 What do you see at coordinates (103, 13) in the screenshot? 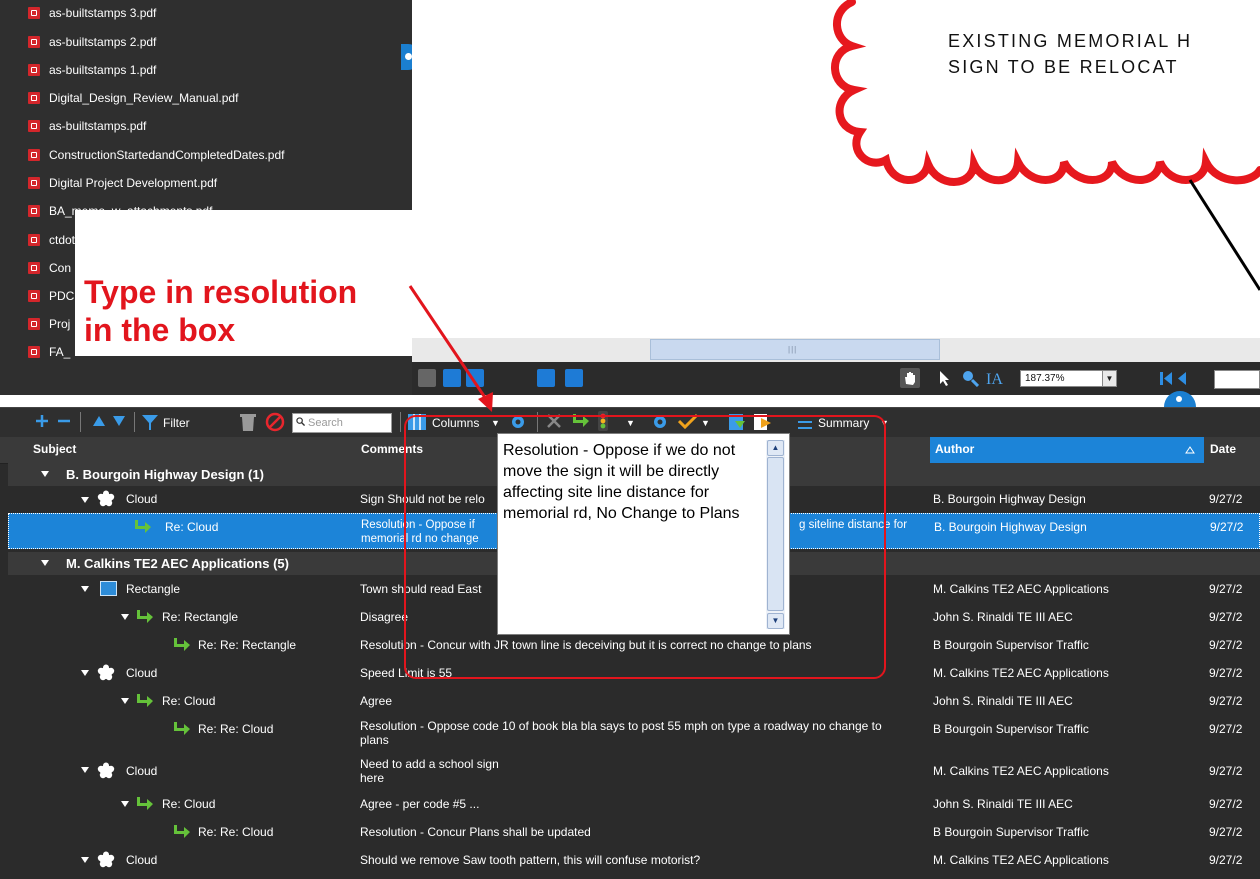
I see `file-name: as-builtstamps 3.pdf` at bounding box center [103, 13].